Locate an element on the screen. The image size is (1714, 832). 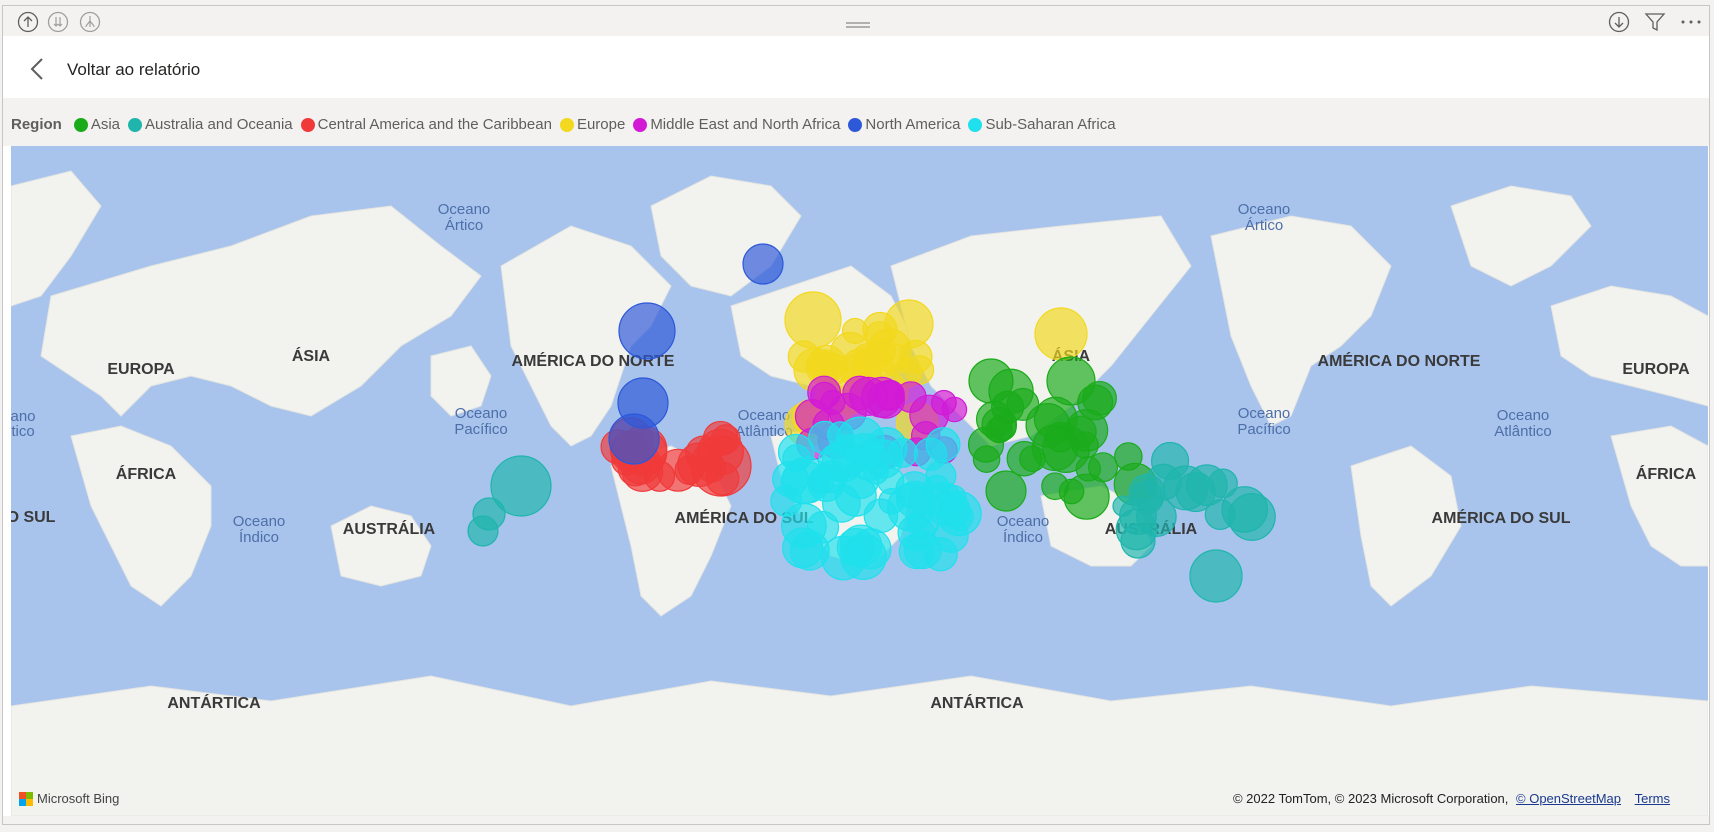
visual-header-bar is located at coordinates (856, 21).